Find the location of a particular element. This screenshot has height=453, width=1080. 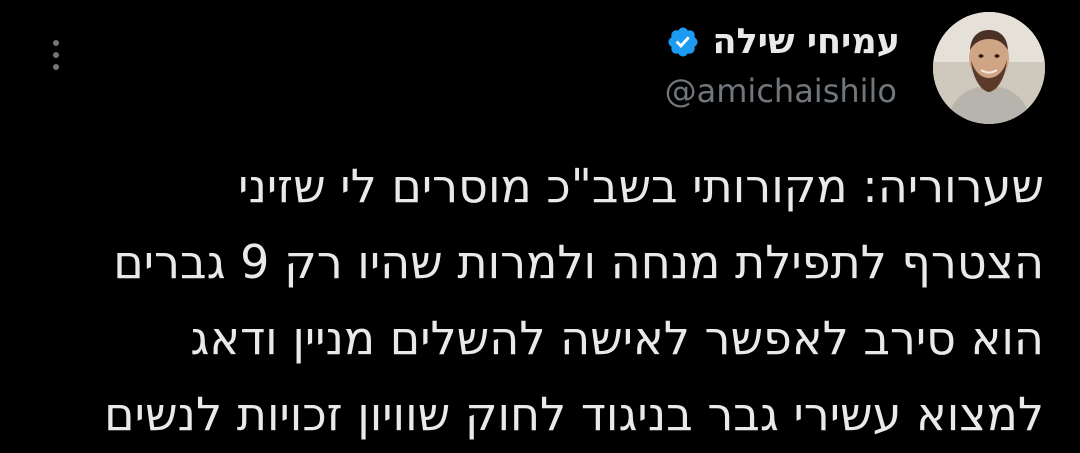

author-display-name: עמיחי שילה is located at coordinates (806, 42).